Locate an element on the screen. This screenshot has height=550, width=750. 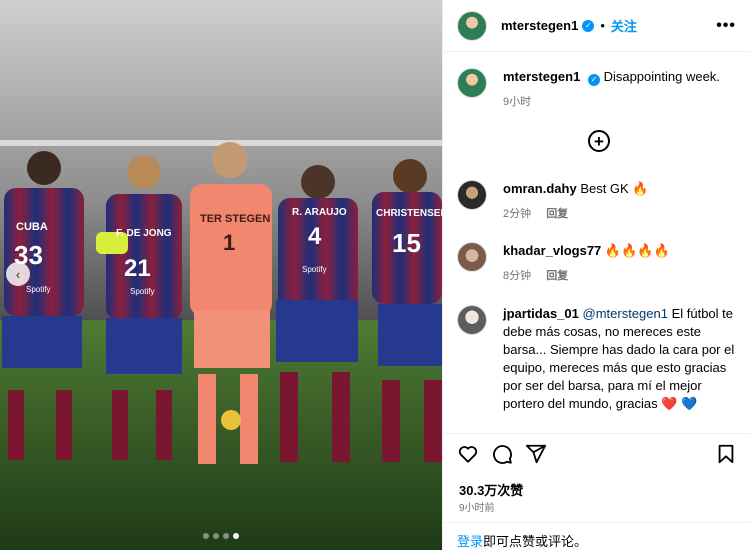
save-button is located at coordinates (726, 454).